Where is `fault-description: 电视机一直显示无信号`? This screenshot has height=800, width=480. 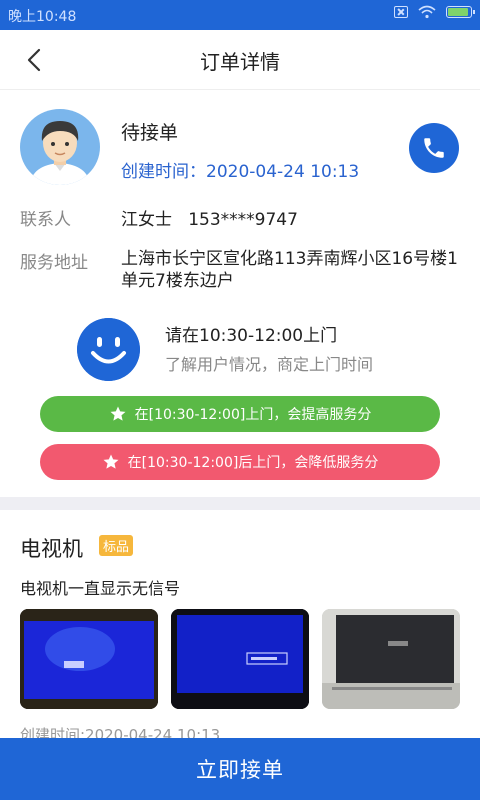 fault-description: 电视机一直显示无信号 is located at coordinates (100, 588).